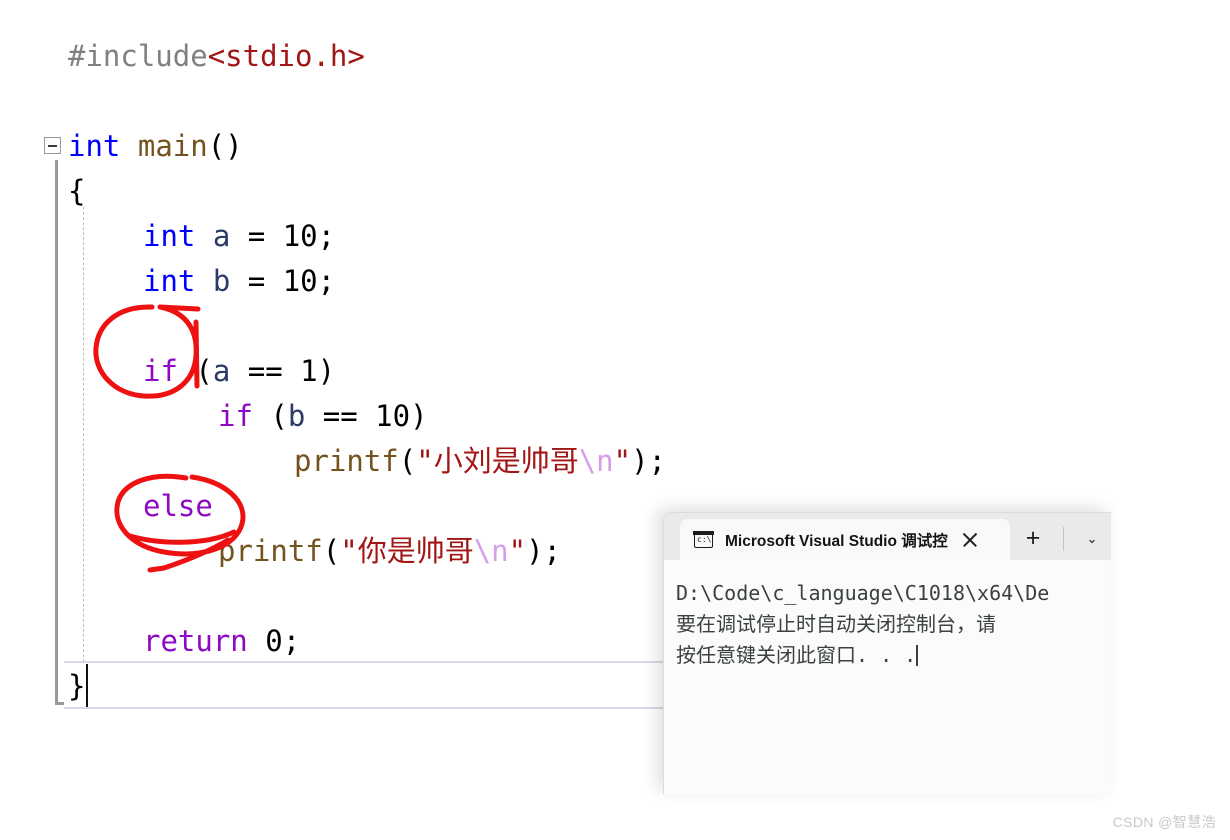 The height and width of the screenshot is (840, 1230). What do you see at coordinates (836, 541) in the screenshot?
I see `console-tab-title: Microsoft Visual Studio 调试控` at bounding box center [836, 541].